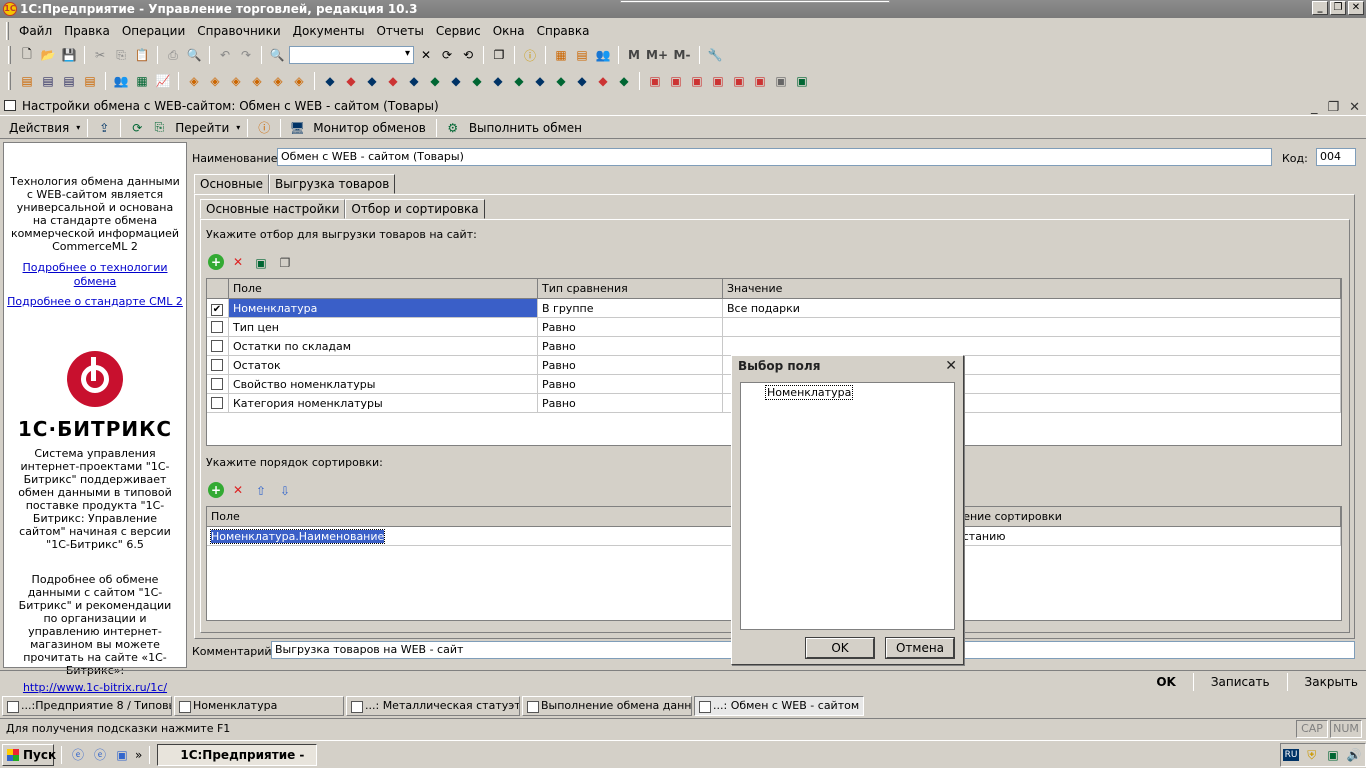  I want to click on delete-filter-icon: ✕, so click(238, 262).